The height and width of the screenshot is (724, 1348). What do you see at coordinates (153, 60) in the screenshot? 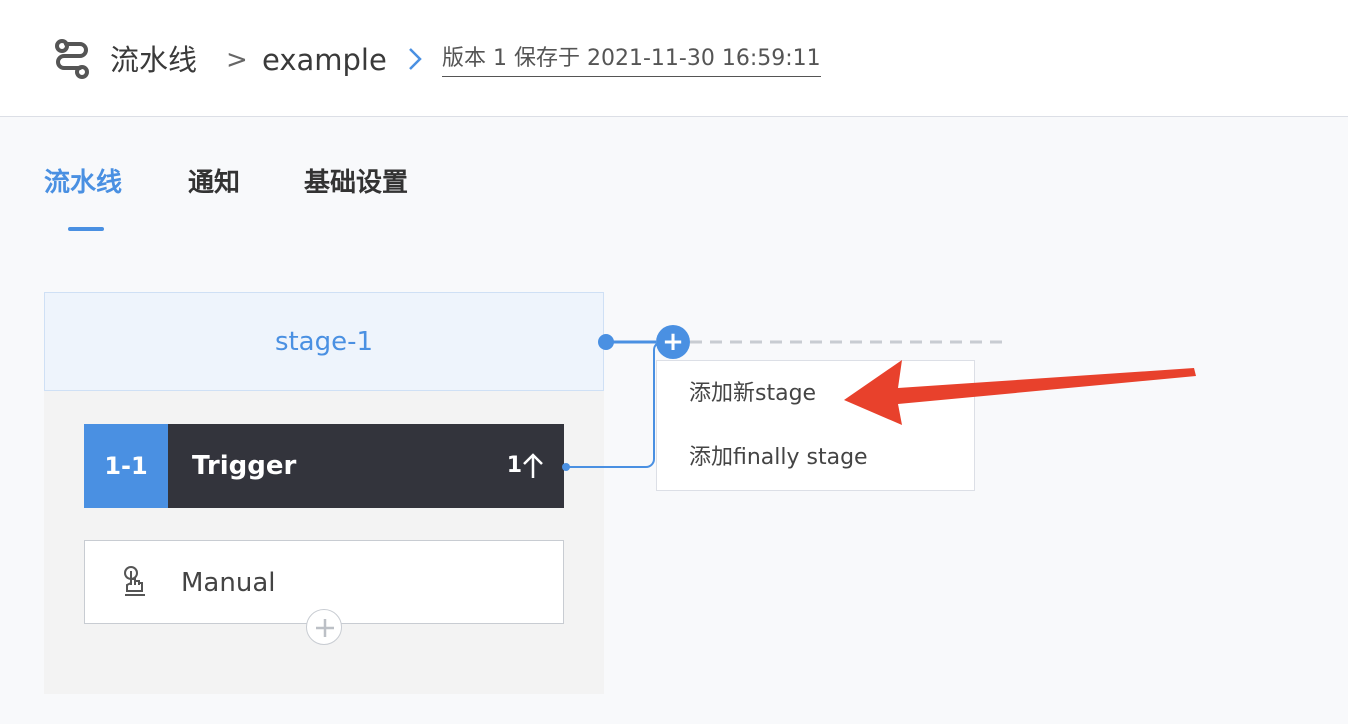
I see `breadcrumb-pipelines: 流水线` at bounding box center [153, 60].